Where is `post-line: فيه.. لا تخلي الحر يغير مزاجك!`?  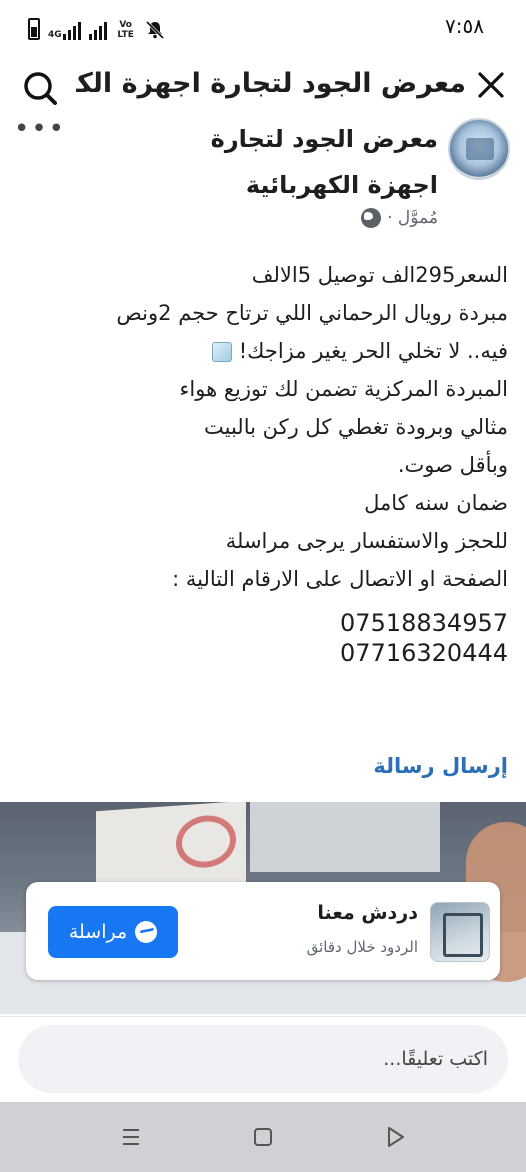 post-line: فيه.. لا تخلي الحر يغير مزاجك! is located at coordinates (373, 351).